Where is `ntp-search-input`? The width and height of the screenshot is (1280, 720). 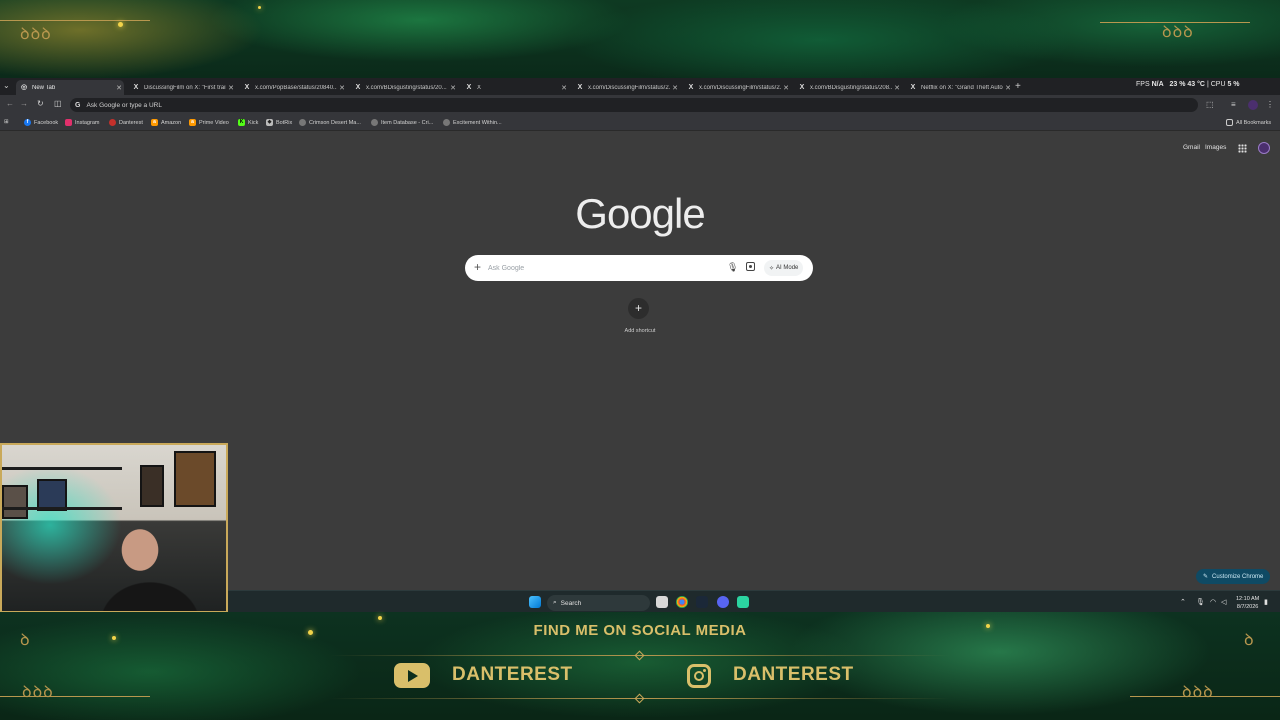
ntp-search-input is located at coordinates (598, 268).